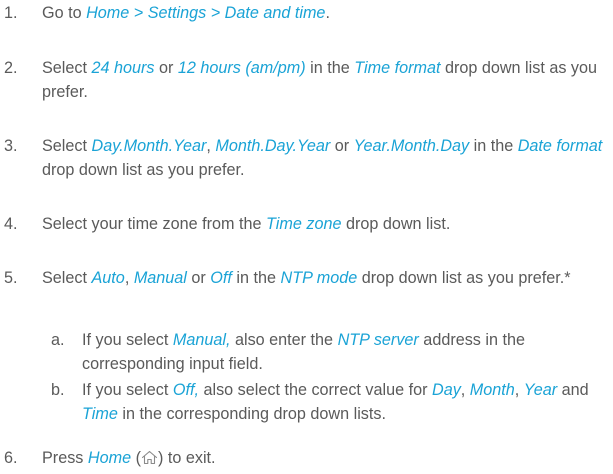 The image size is (613, 474). Describe the element at coordinates (160, 278) in the screenshot. I see `ui-term: Manual` at that location.